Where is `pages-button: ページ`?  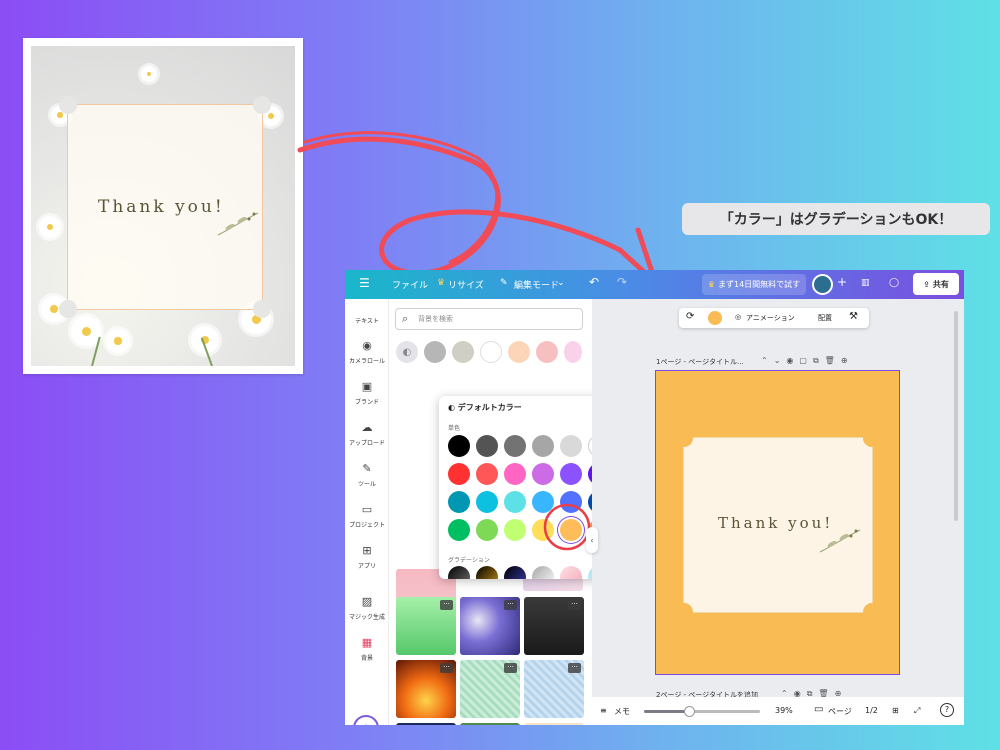 pages-button: ページ is located at coordinates (840, 711).